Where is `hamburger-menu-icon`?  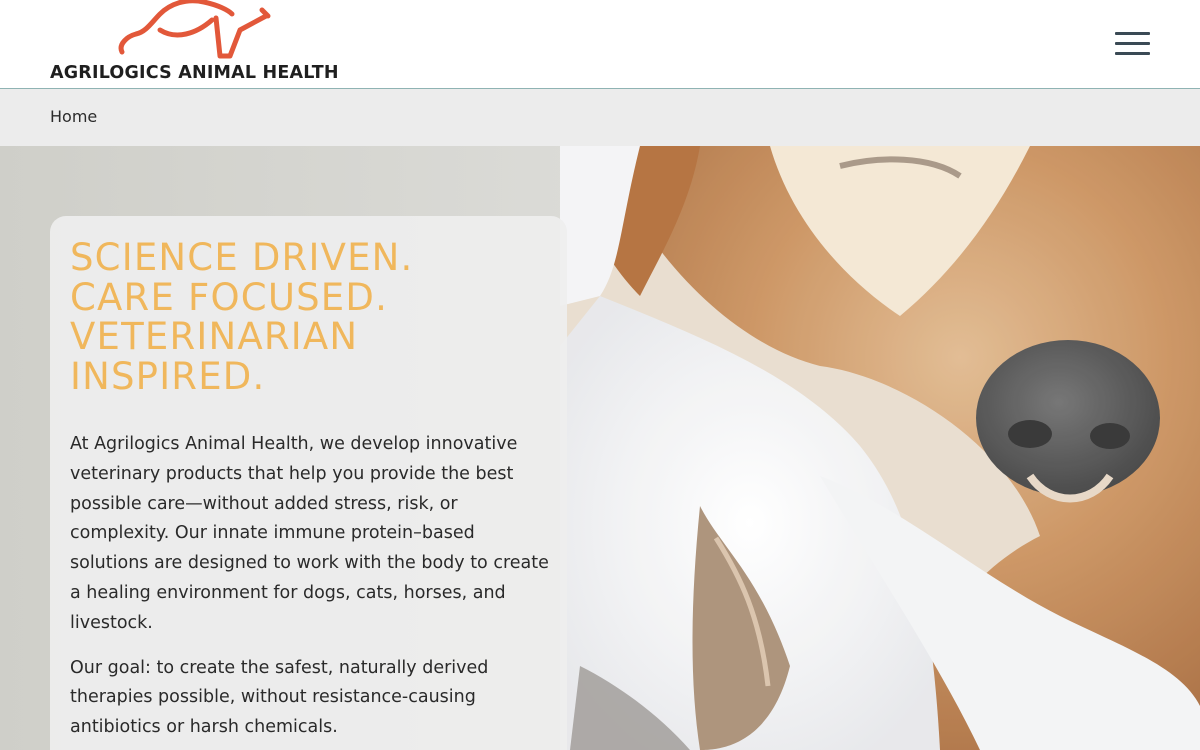
hamburger-menu-icon is located at coordinates (1132, 44).